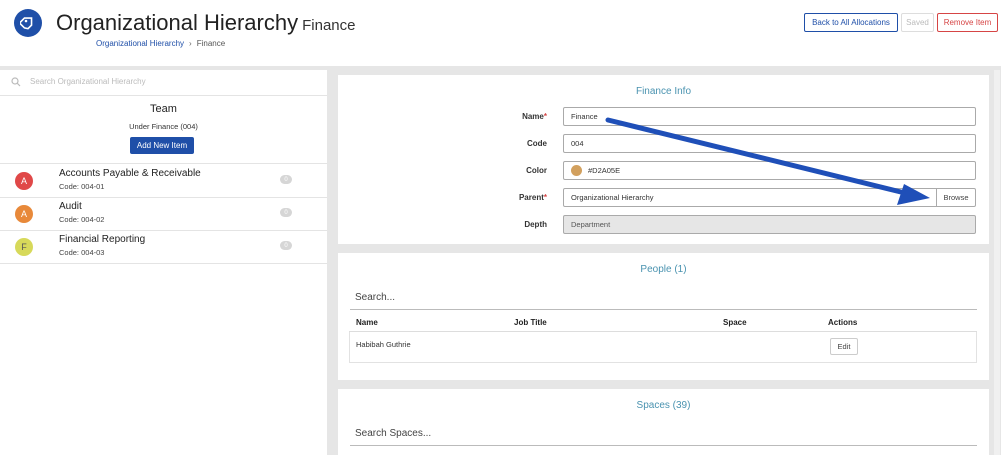 The image size is (1001, 455). Describe the element at coordinates (536, 170) in the screenshot. I see `color-label: Color` at that location.